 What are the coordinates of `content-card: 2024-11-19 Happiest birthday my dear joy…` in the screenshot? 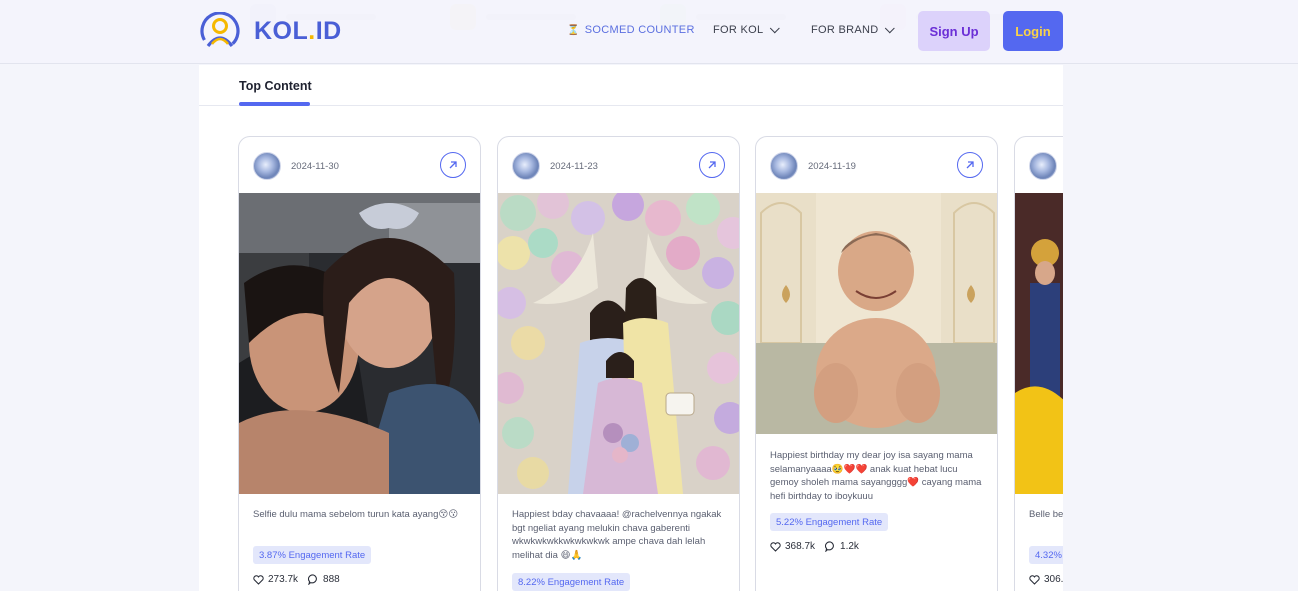 It's located at (876, 363).